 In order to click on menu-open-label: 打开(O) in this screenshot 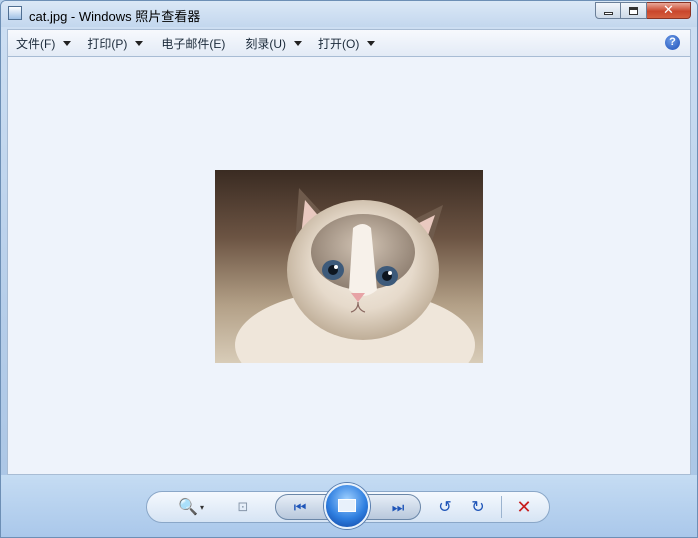, I will do `click(339, 43)`.